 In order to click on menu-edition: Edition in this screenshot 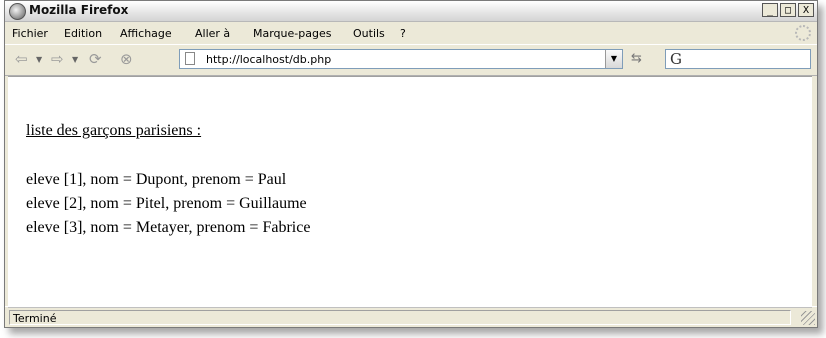, I will do `click(83, 33)`.